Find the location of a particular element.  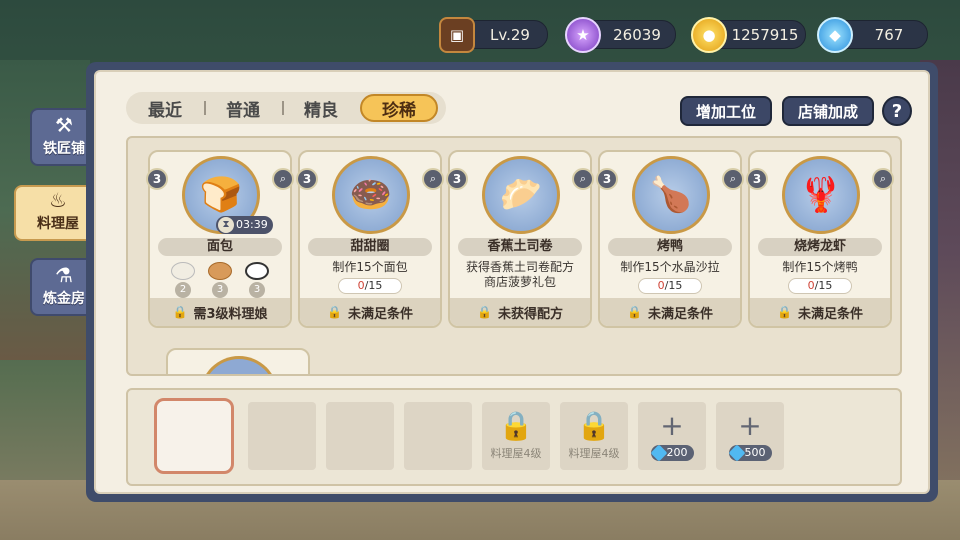

tab-common: 普通 is located at coordinates (243, 108).